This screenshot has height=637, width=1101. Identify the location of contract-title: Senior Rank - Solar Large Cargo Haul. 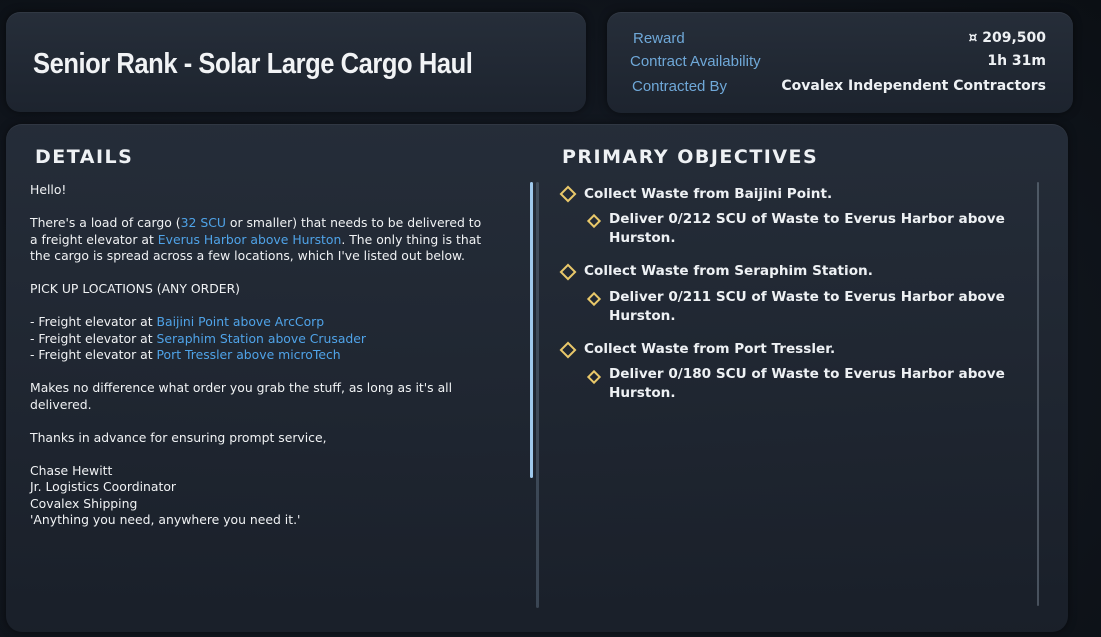
(253, 64).